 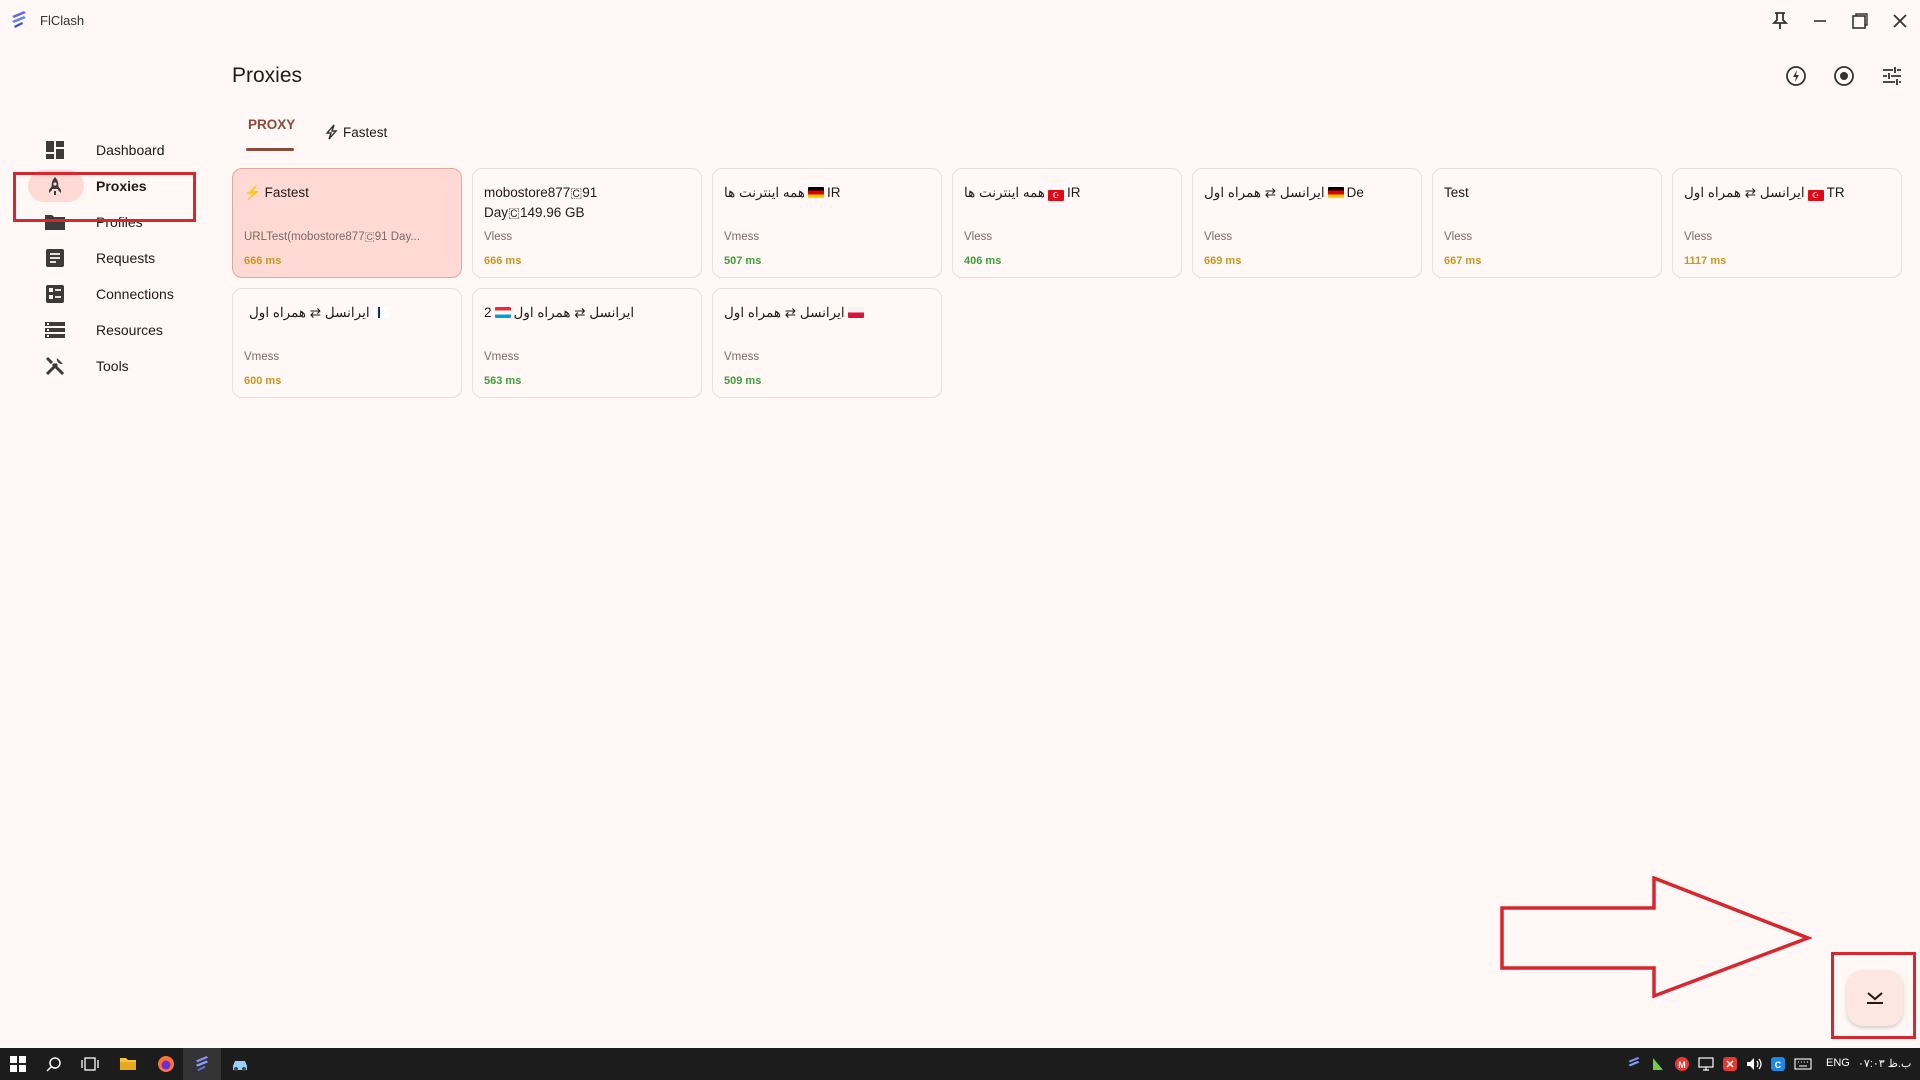 What do you see at coordinates (1634, 1064) in the screenshot?
I see `flclash-tray-icon` at bounding box center [1634, 1064].